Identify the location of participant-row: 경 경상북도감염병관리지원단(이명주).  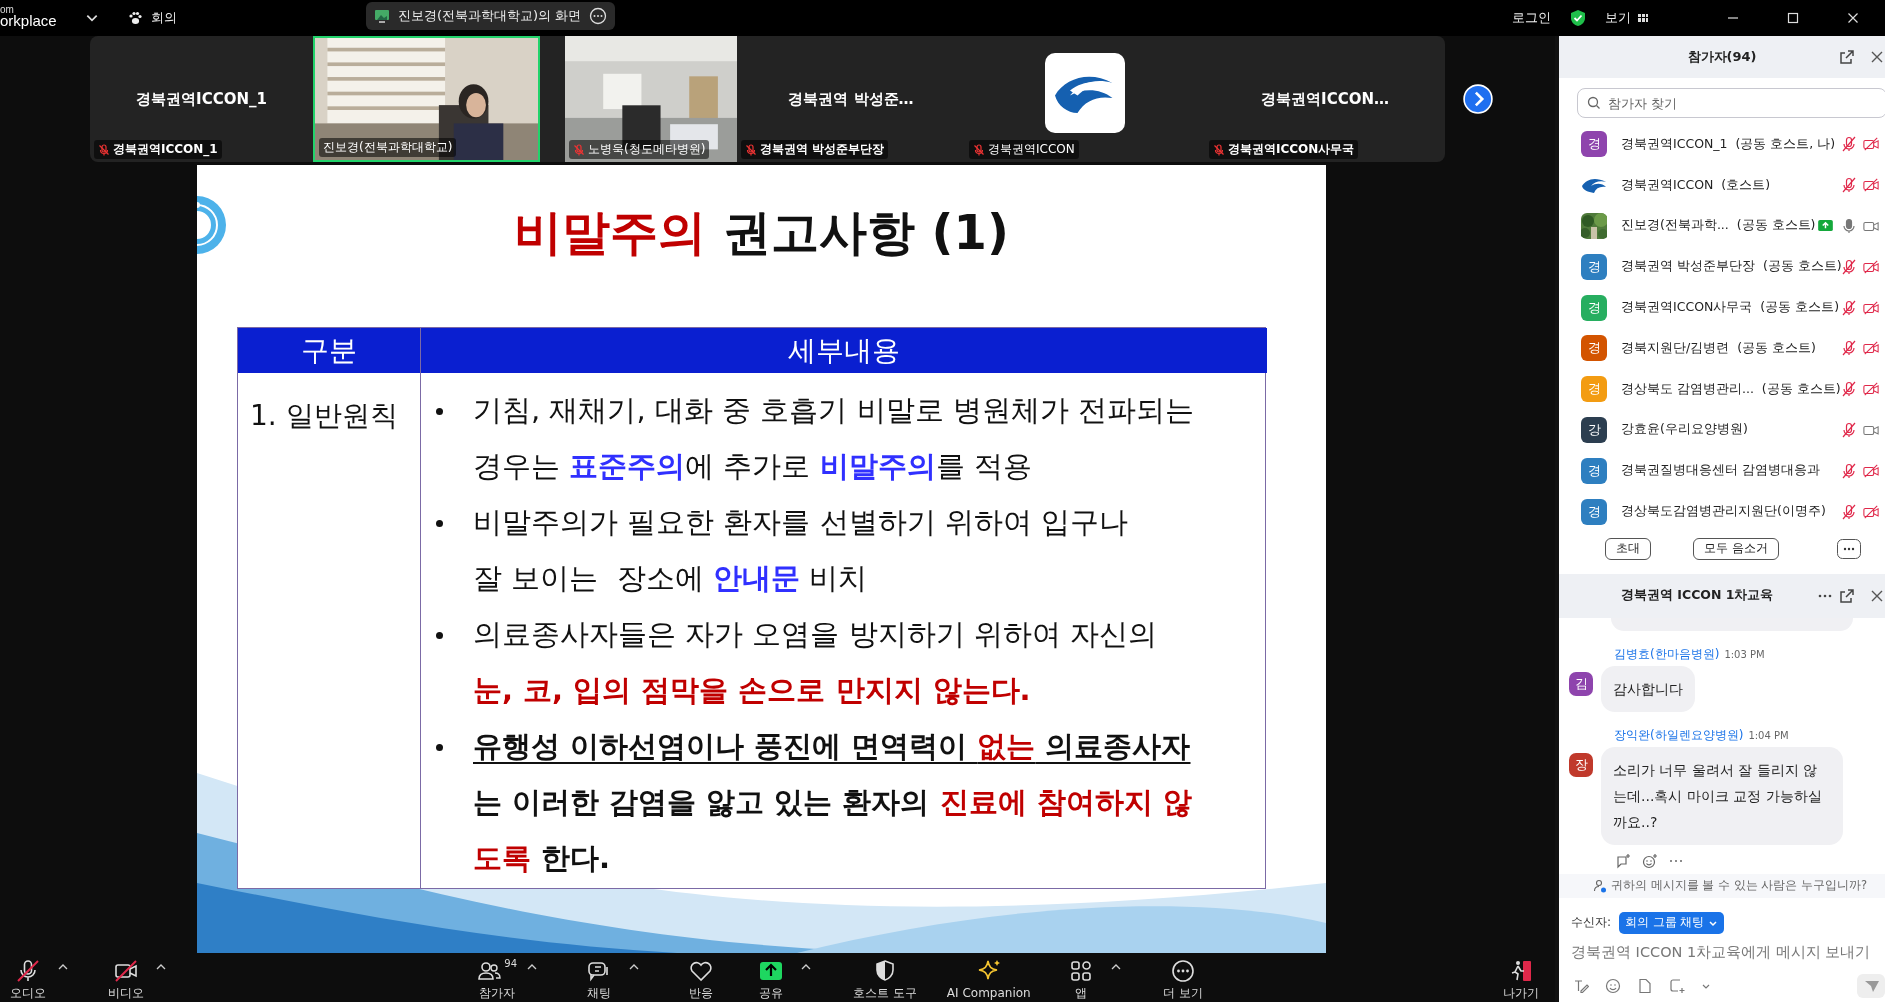
(1722, 511).